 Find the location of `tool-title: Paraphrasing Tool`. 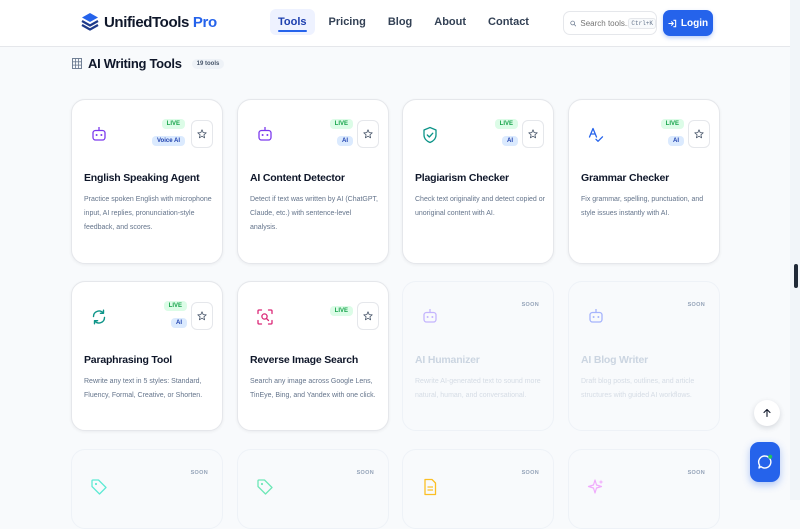

tool-title: Paraphrasing Tool is located at coordinates (128, 360).